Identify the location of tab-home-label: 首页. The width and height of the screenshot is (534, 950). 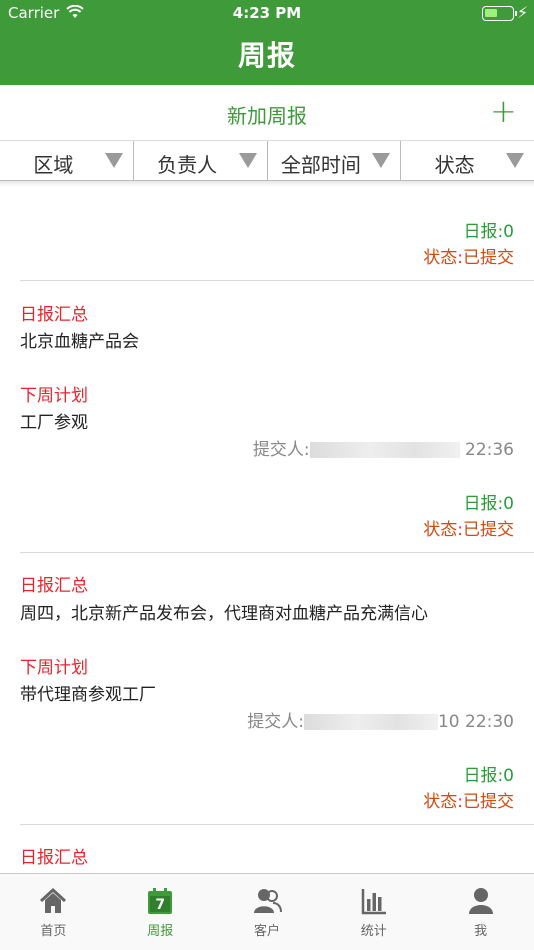
(53, 931).